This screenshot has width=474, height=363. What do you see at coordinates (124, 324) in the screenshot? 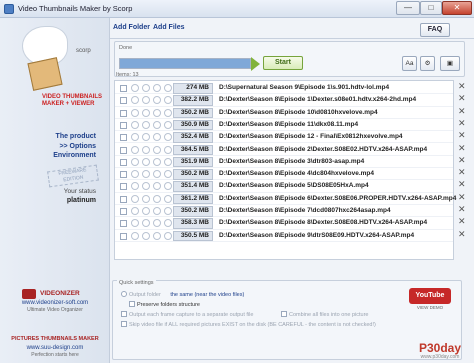
I see `skip-checkbox` at bounding box center [124, 324].